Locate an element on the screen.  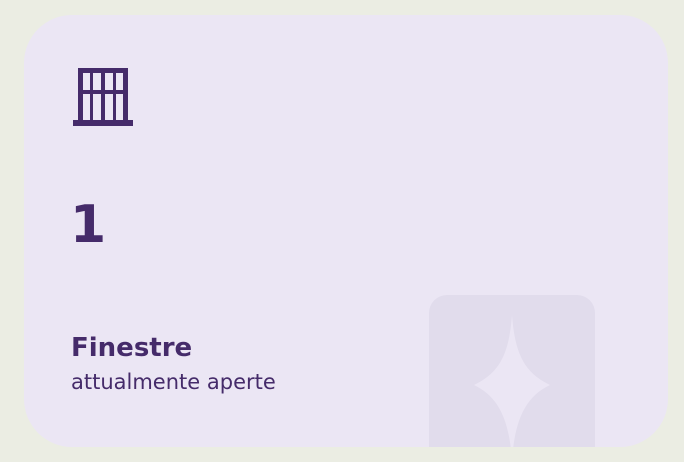
tile-title: Finestre is located at coordinates (132, 348).